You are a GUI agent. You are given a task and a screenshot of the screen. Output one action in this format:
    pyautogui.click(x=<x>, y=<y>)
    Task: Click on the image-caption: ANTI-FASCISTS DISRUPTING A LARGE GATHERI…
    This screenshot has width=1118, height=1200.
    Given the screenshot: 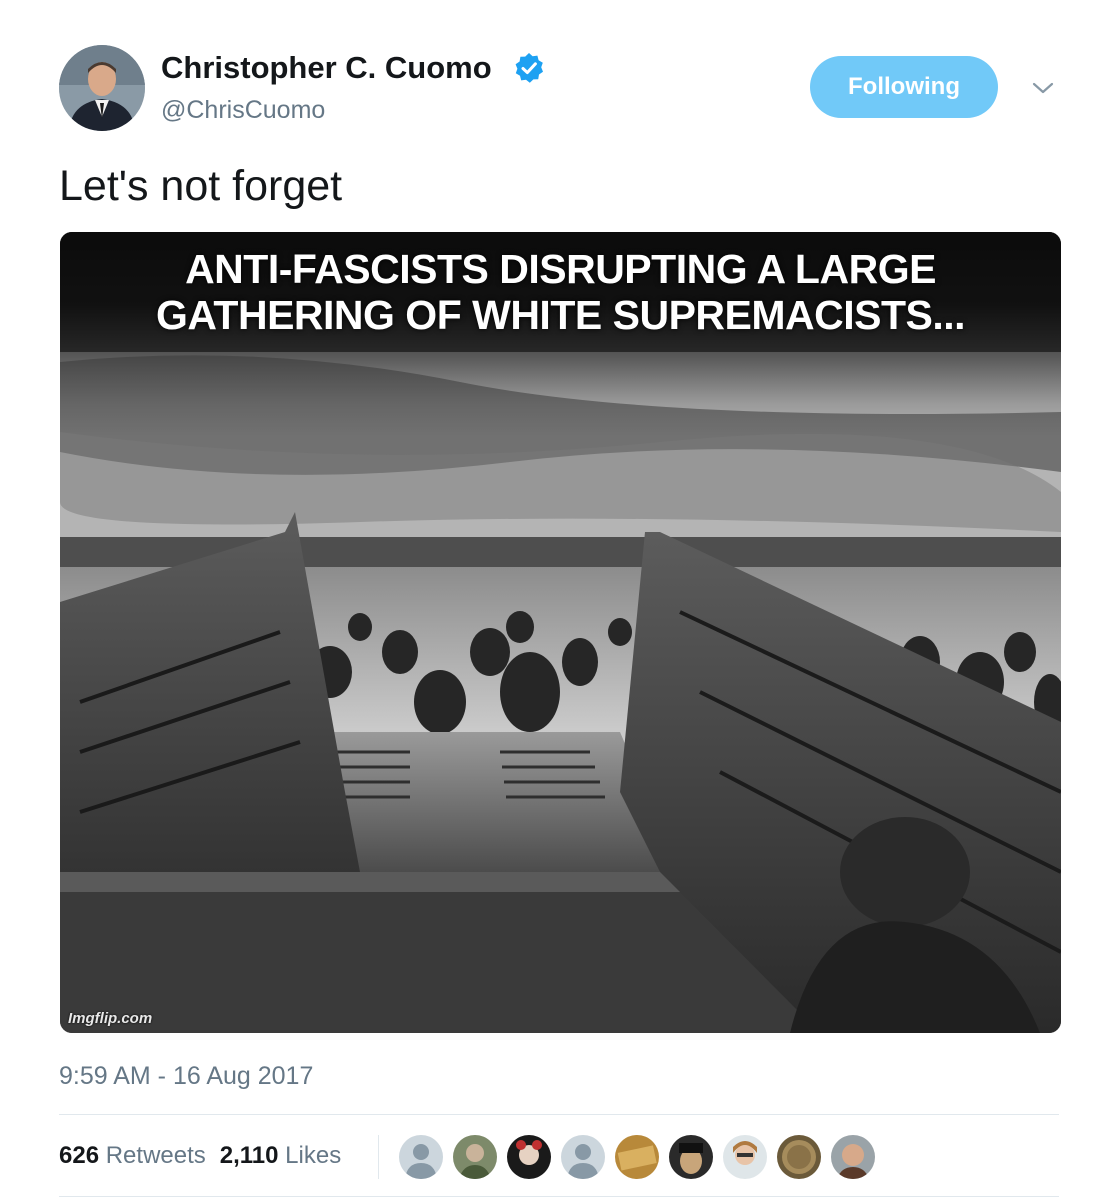 What is the action you would take?
    pyautogui.click(x=560, y=292)
    